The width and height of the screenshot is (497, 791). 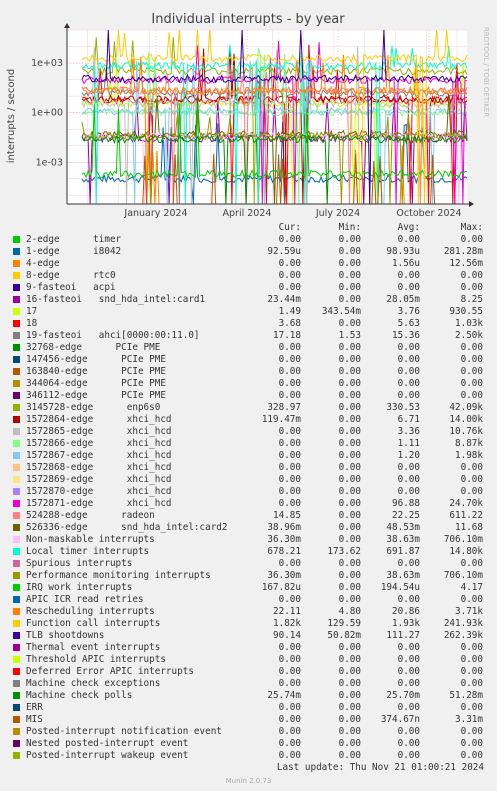 I want to click on legend-label: Posted-interrupt wakeup event, so click(x=107, y=755).